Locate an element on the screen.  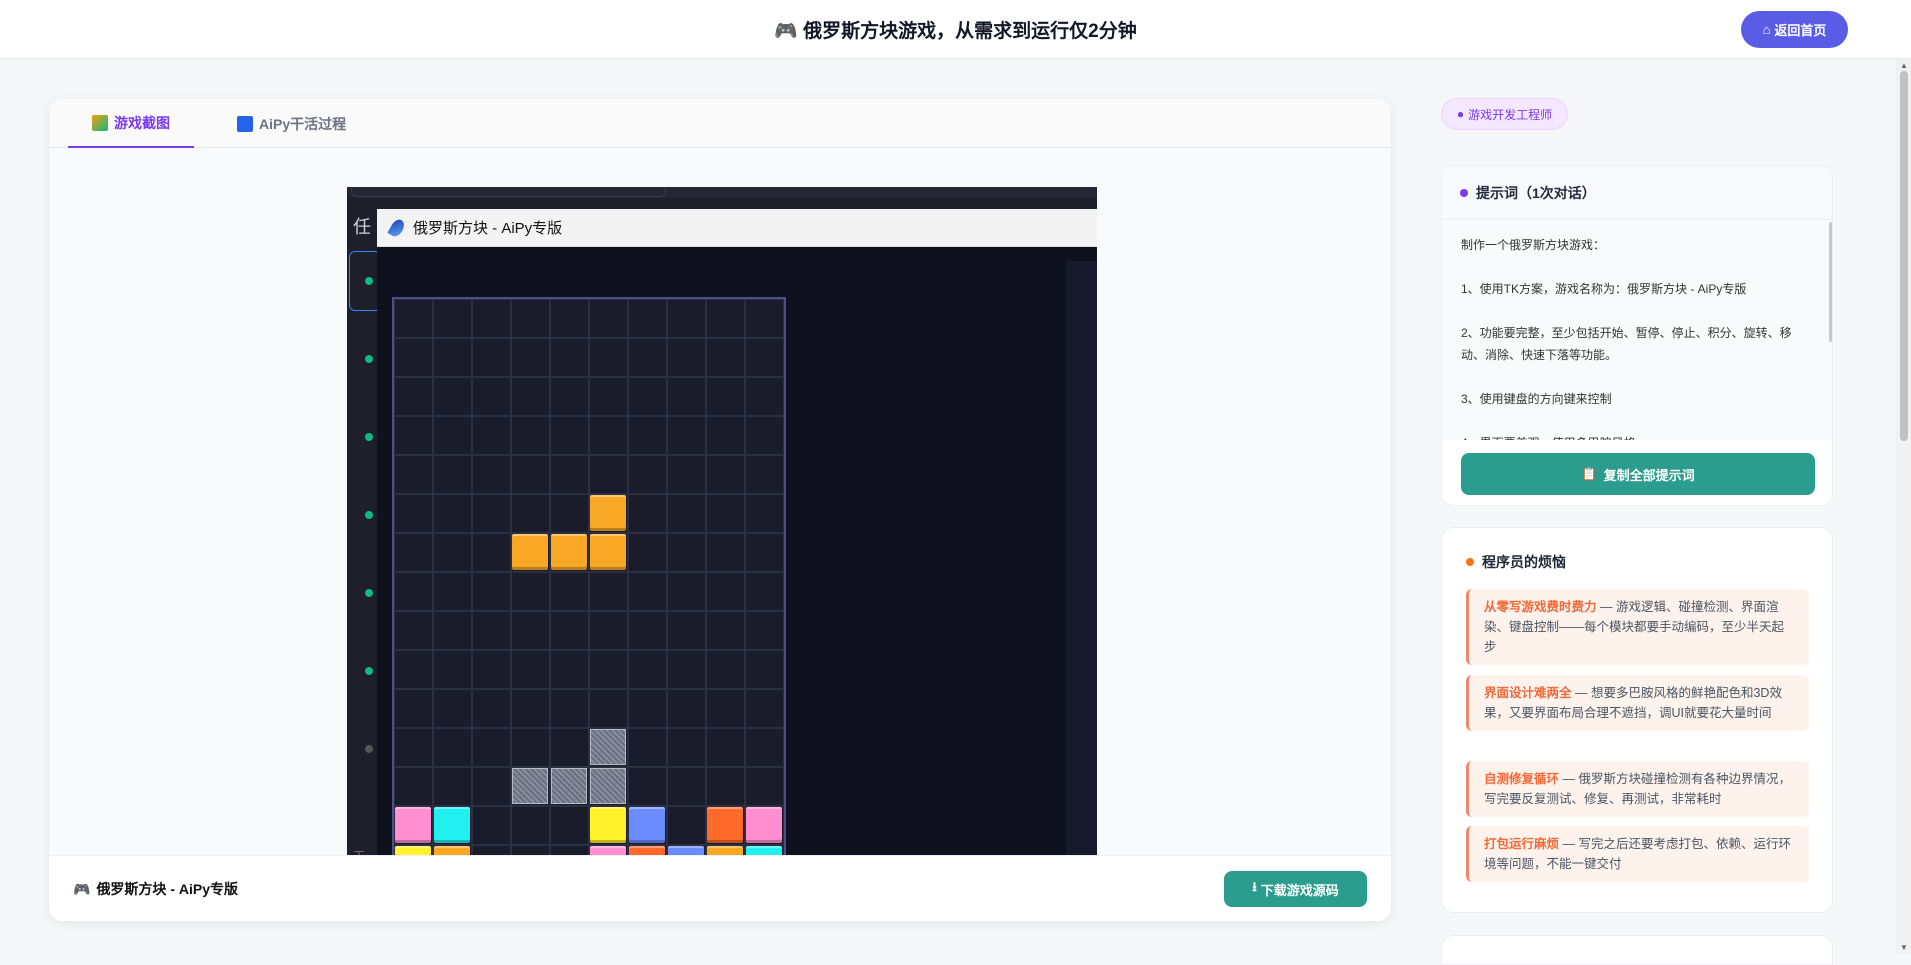
tetris-board is located at coordinates (589, 576).